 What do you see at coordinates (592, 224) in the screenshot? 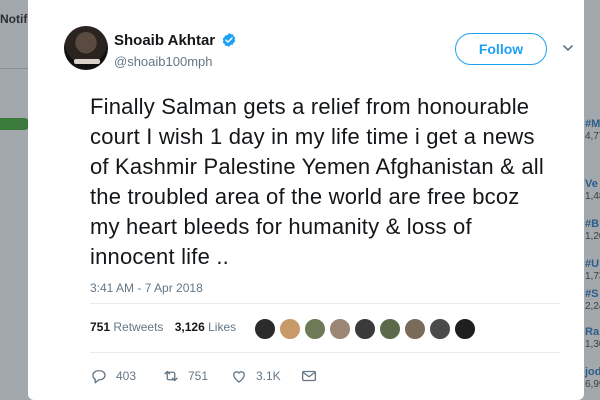
I see `trend-tag: #B` at bounding box center [592, 224].